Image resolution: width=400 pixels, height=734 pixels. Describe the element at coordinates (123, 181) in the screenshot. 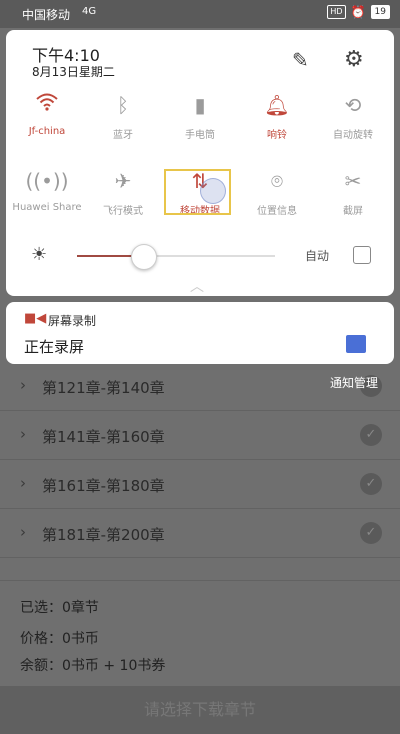

I see `airplane-icon: ✈` at that location.